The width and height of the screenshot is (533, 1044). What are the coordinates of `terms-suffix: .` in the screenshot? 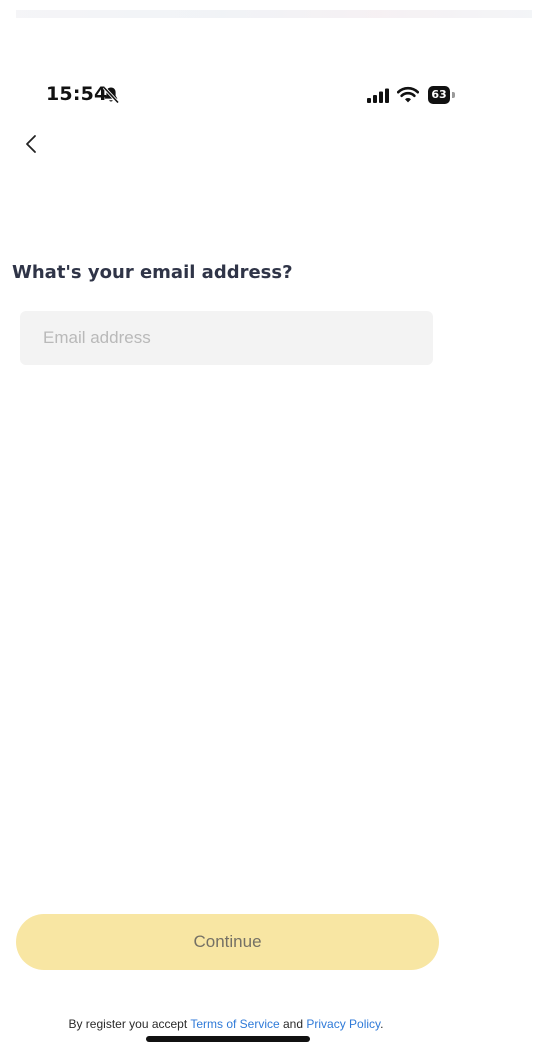 It's located at (382, 1024).